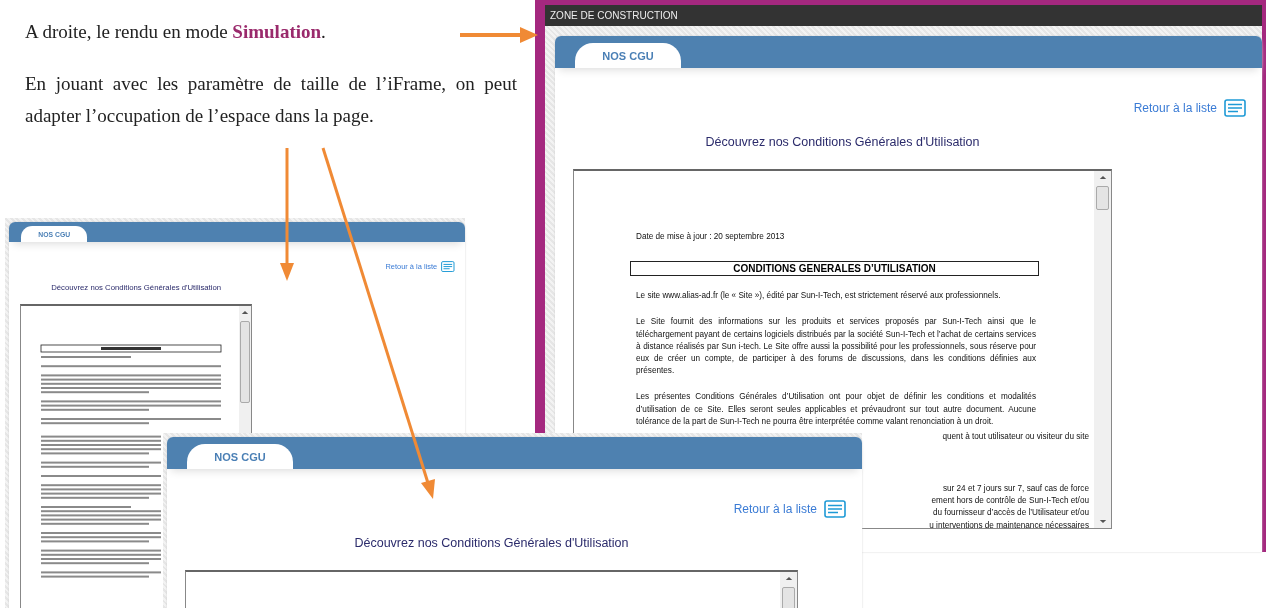  I want to click on text-fragment: u interventions de maintenance nécessaires, so click(1009, 523).